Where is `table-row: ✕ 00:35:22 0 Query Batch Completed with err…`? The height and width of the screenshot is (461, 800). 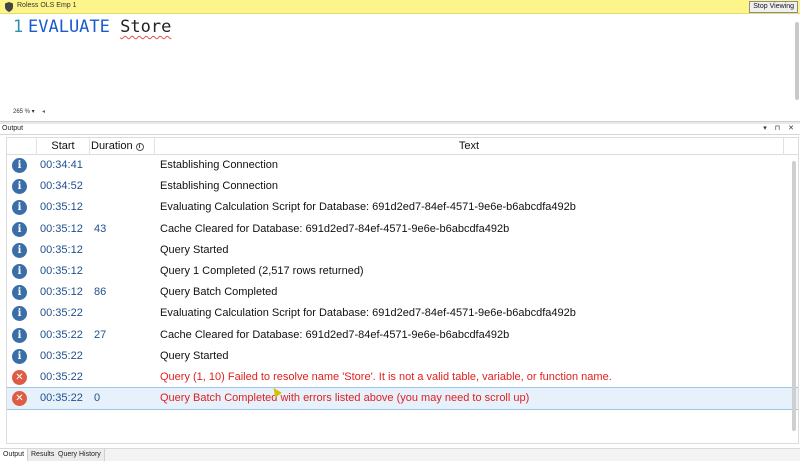 table-row: ✕ 00:35:22 0 Query Batch Completed with err… is located at coordinates (402, 399).